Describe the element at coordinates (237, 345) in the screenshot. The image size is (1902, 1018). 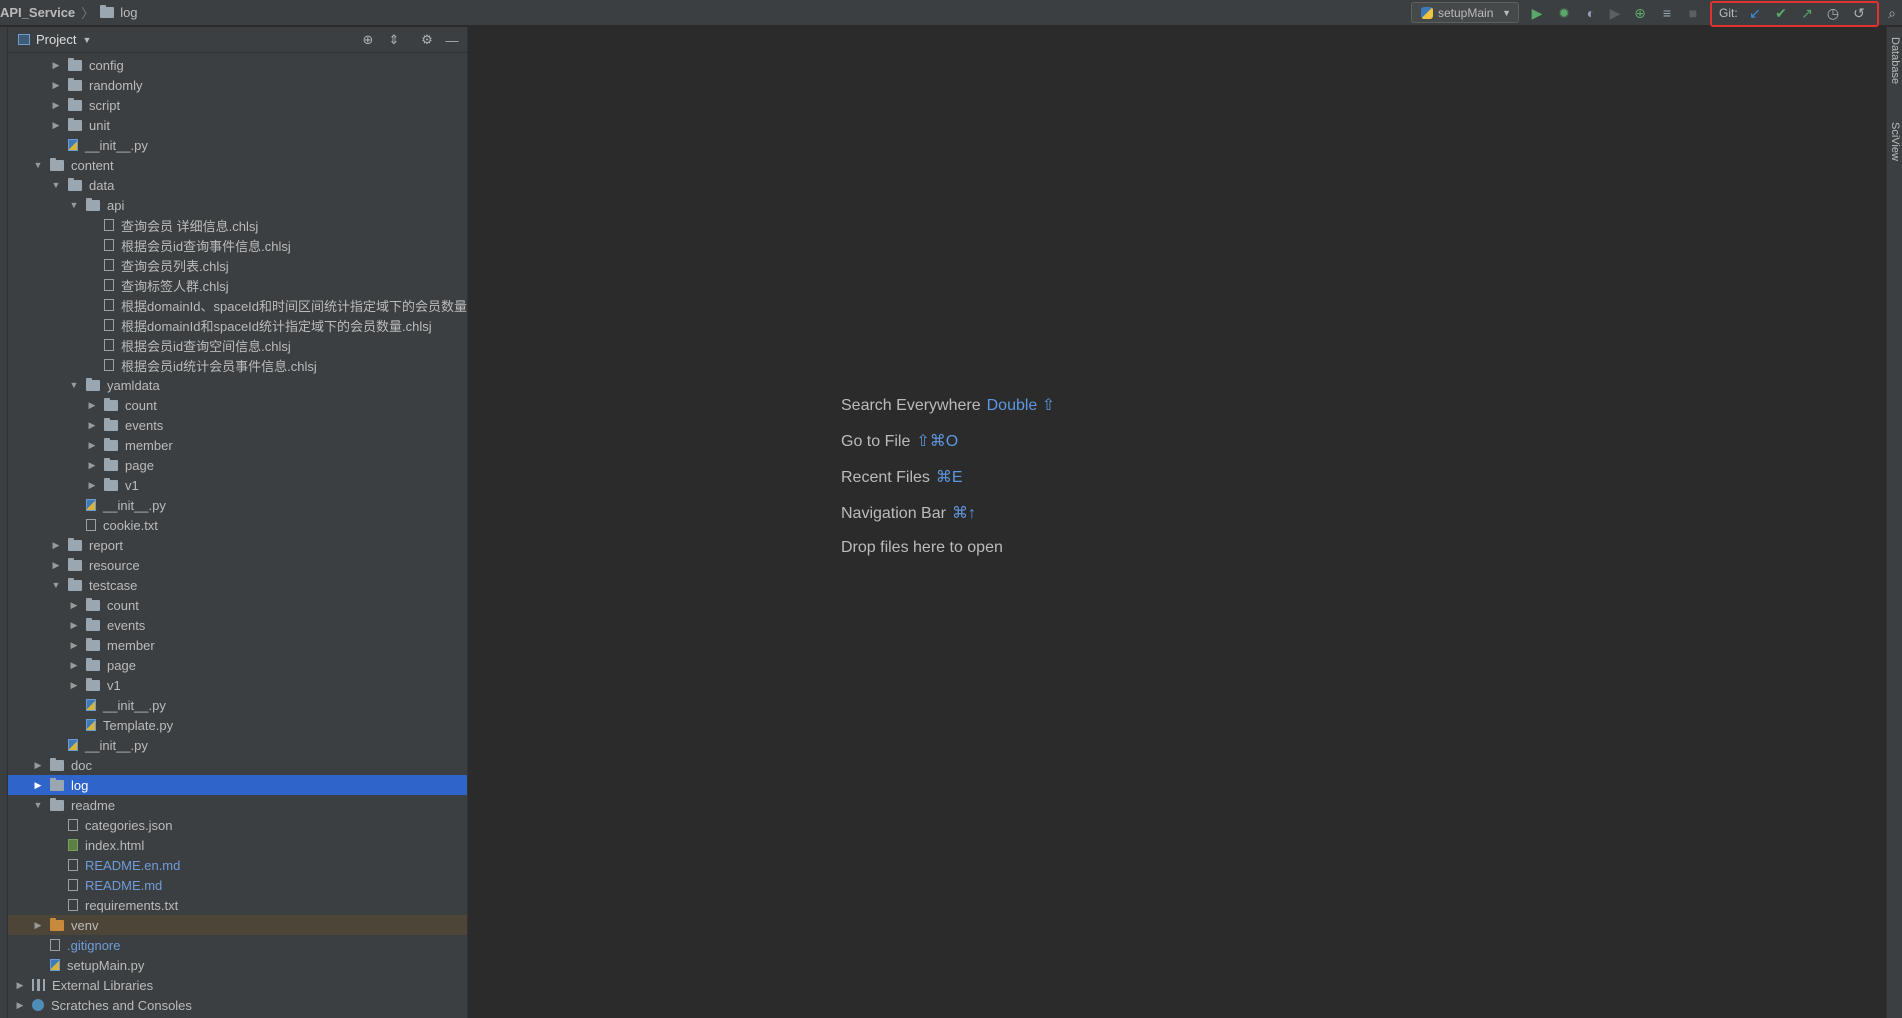
I see `tree-row: 根据会员id查询空间信息.chlsj` at that location.